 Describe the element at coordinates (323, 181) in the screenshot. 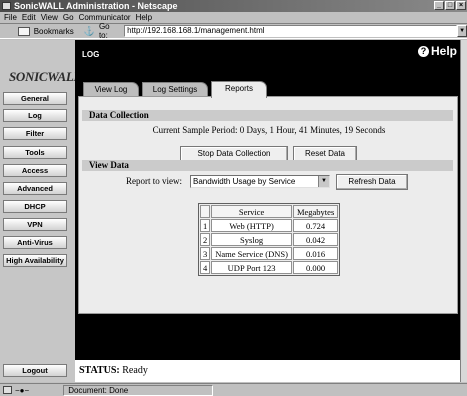

I see `chevron-down-icon: ▼` at that location.